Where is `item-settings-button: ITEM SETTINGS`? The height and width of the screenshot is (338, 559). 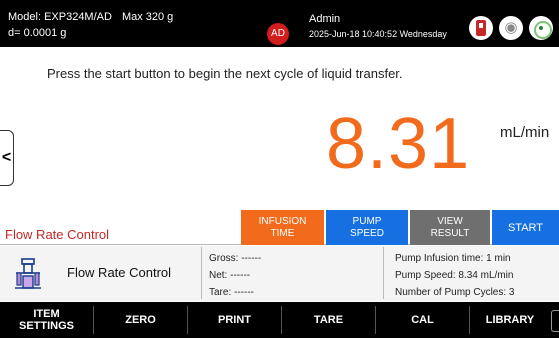 item-settings-button: ITEM SETTINGS is located at coordinates (46, 320).